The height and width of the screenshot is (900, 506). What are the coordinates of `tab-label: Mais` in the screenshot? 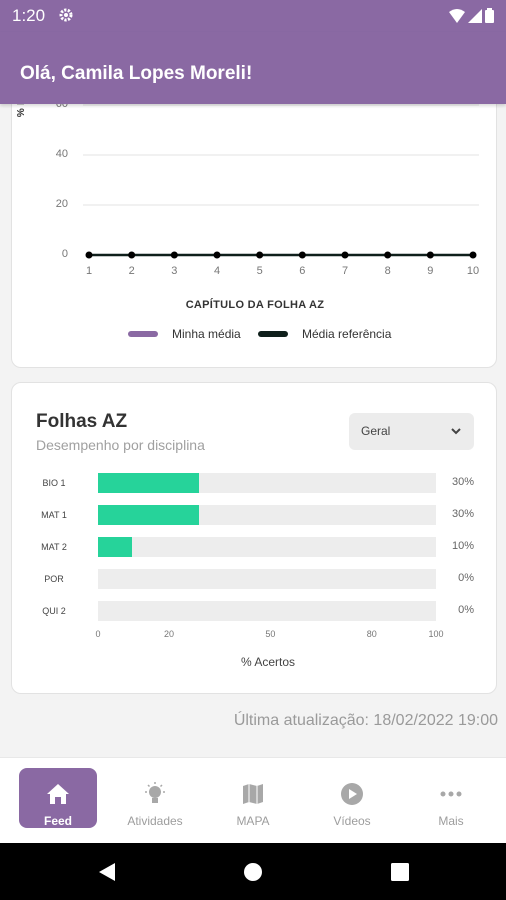 It's located at (451, 821).